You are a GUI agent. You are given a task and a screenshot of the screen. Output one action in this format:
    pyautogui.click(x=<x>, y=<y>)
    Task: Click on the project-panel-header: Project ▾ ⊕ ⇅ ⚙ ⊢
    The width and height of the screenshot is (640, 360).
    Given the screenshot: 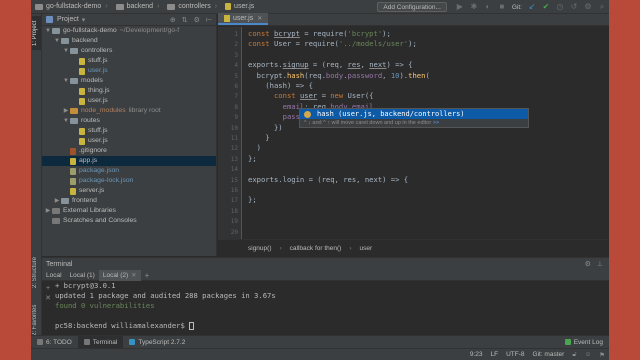 What is the action you would take?
    pyautogui.click(x=129, y=20)
    